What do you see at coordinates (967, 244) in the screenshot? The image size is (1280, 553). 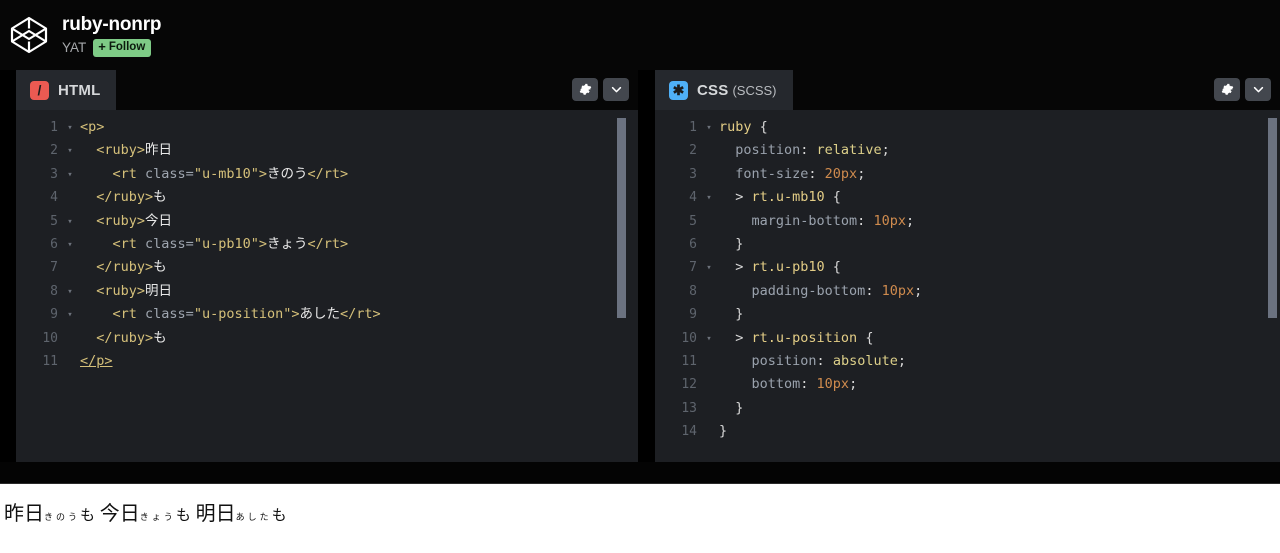 I see `code-line: 6 }` at bounding box center [967, 244].